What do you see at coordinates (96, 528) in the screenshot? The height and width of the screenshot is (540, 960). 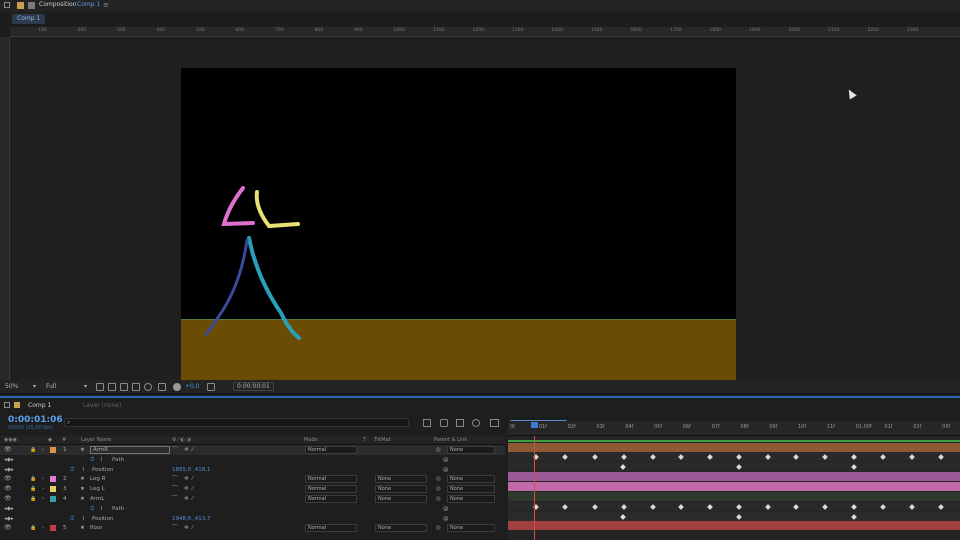 I see `layer-name: floor` at bounding box center [96, 528].